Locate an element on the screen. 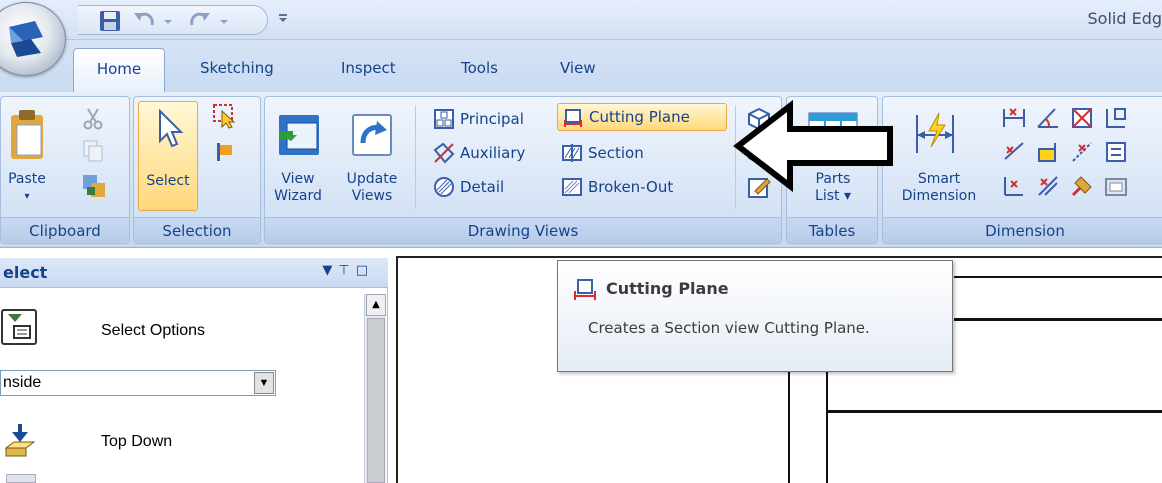 Image resolution: width=1162 pixels, height=483 pixels. select-arrow-icon is located at coordinates (170, 128).